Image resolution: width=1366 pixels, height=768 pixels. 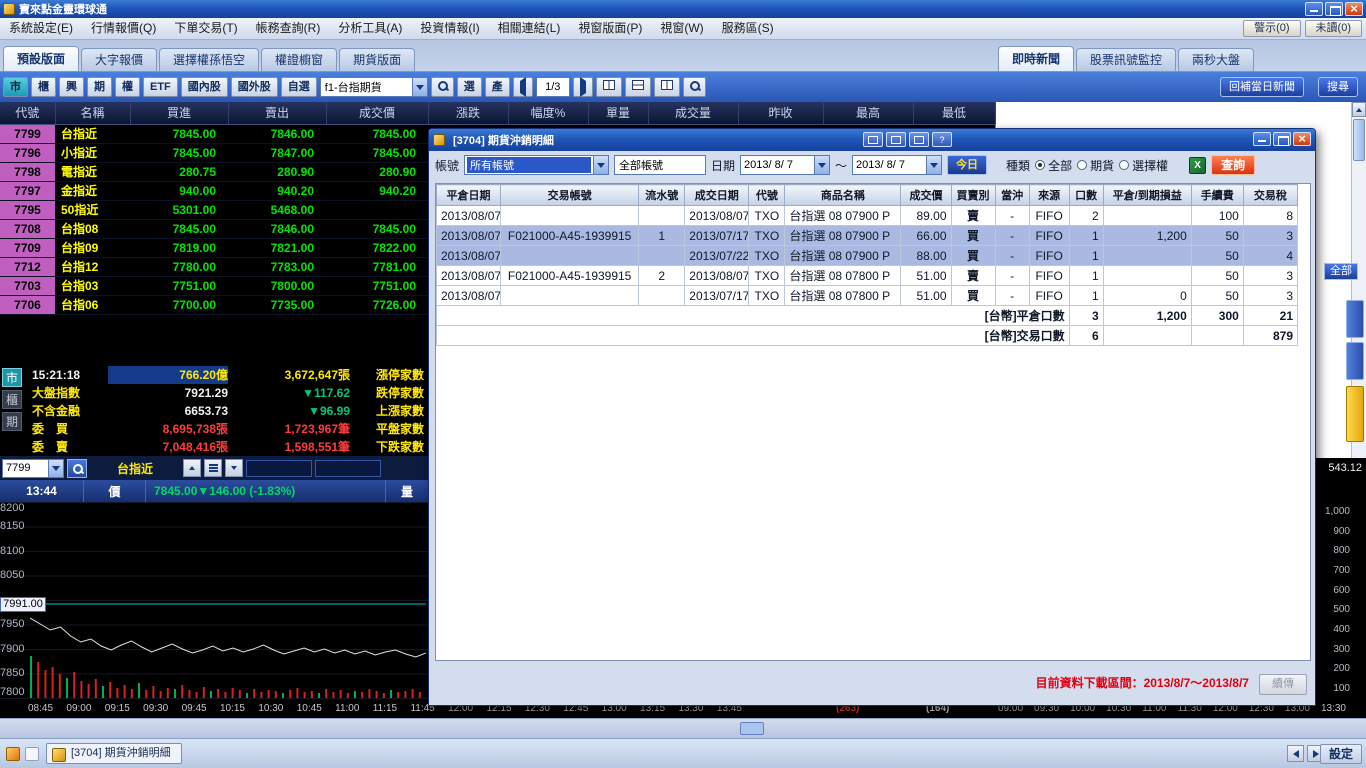 I want to click on tab-signal-monitor: 股票訊號監控, so click(x=1126, y=59).